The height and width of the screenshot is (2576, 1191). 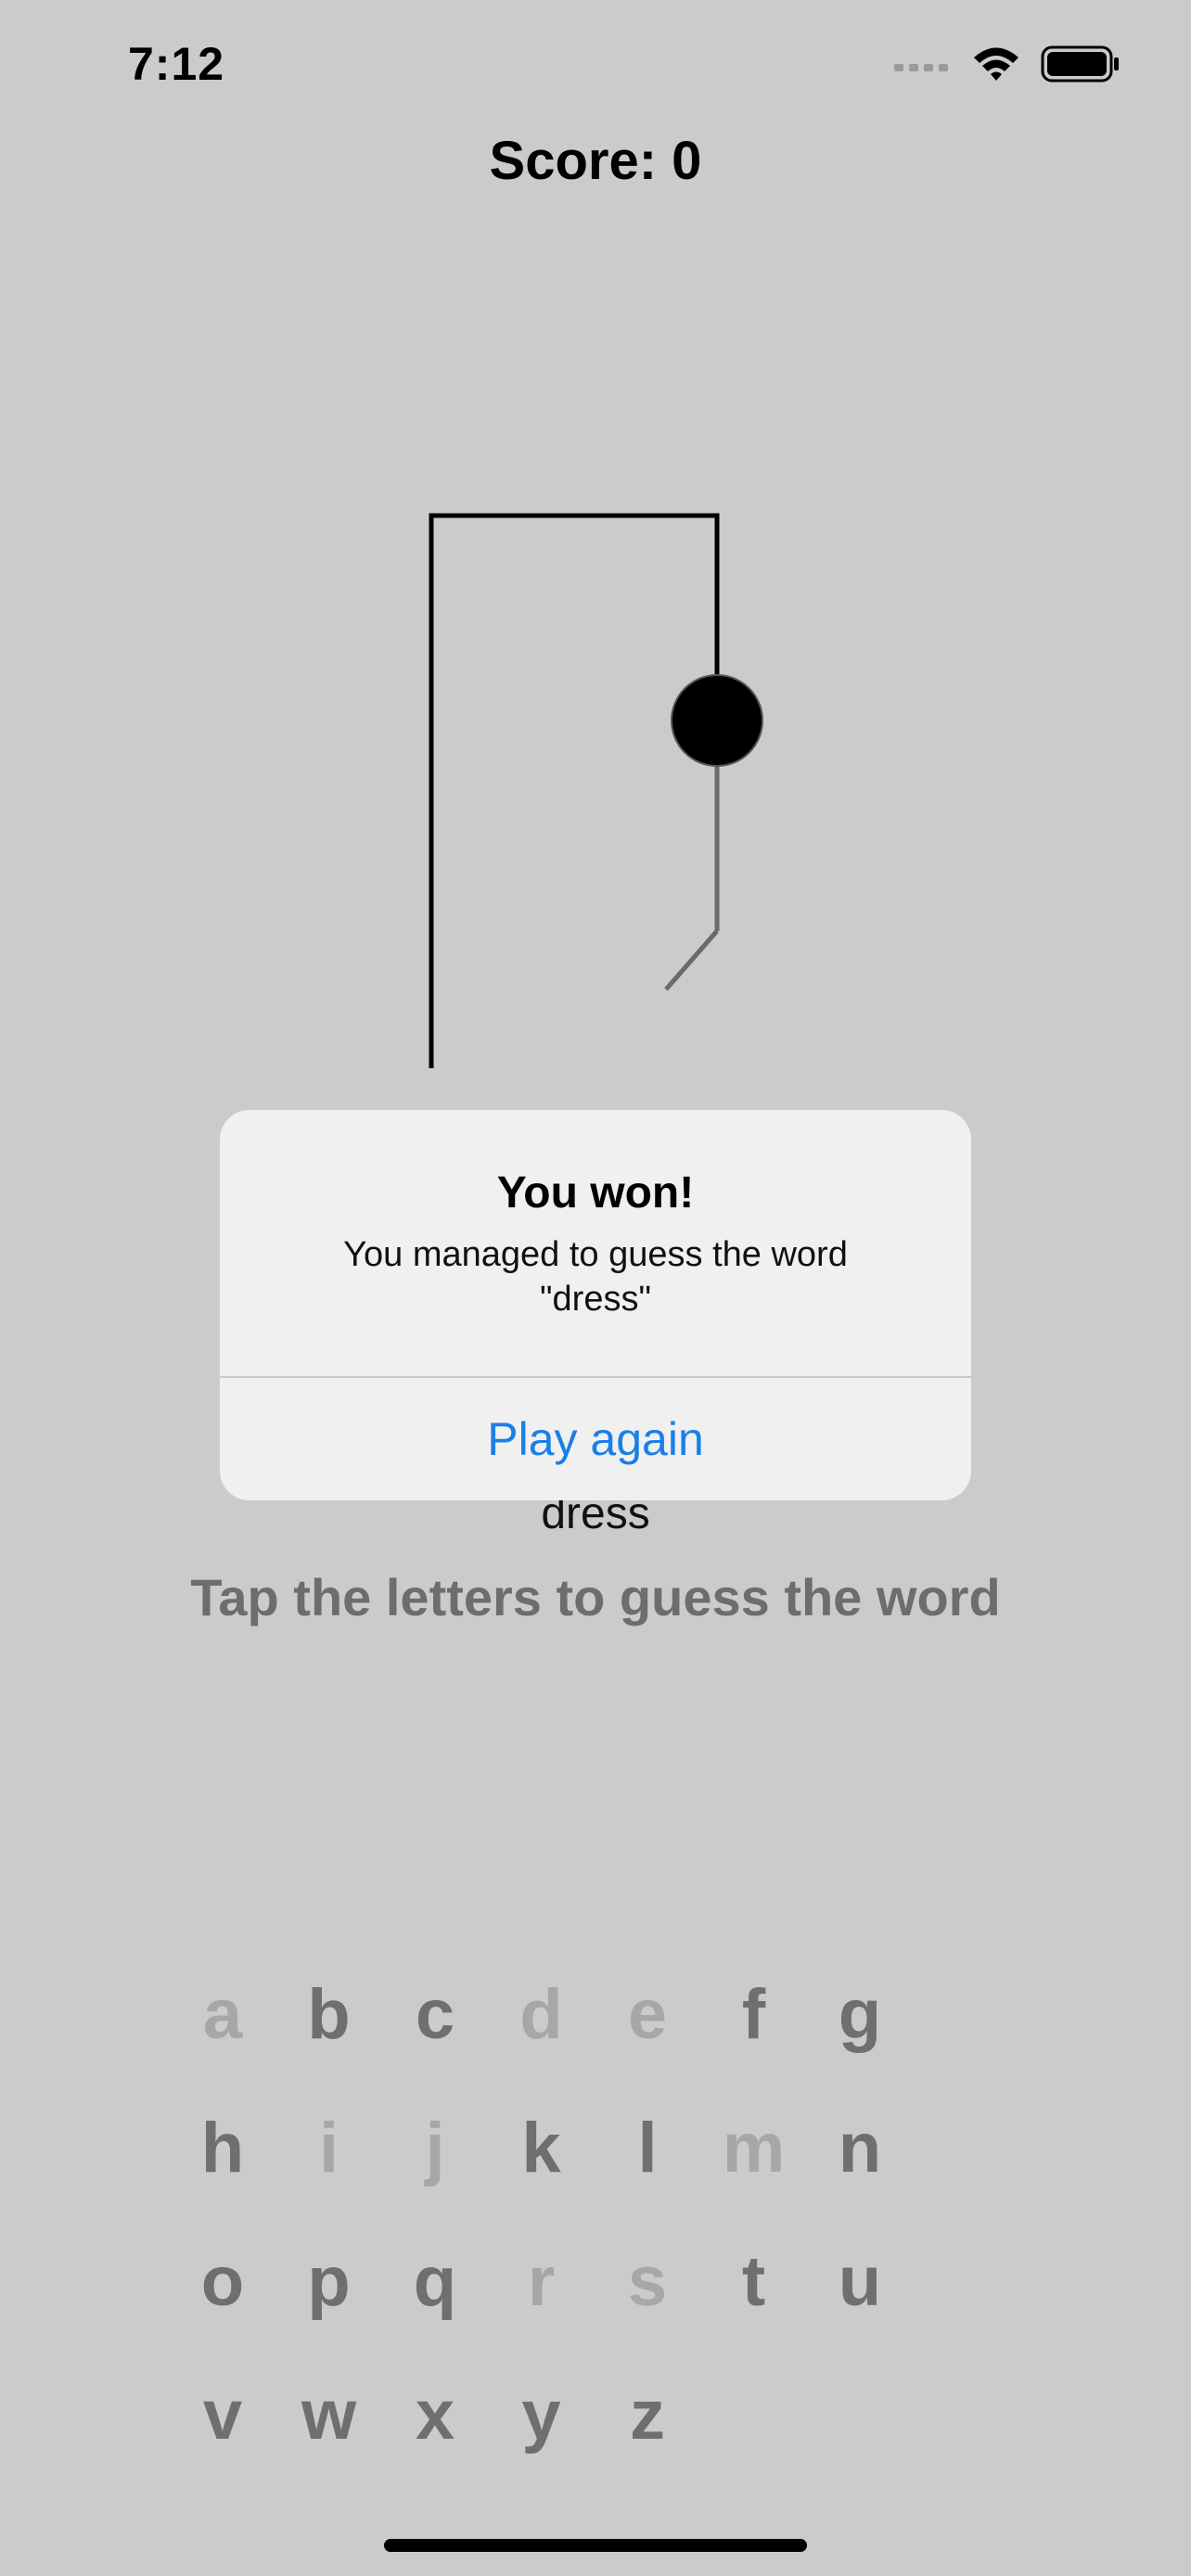 I want to click on play-again-button: Play again, so click(x=595, y=1439).